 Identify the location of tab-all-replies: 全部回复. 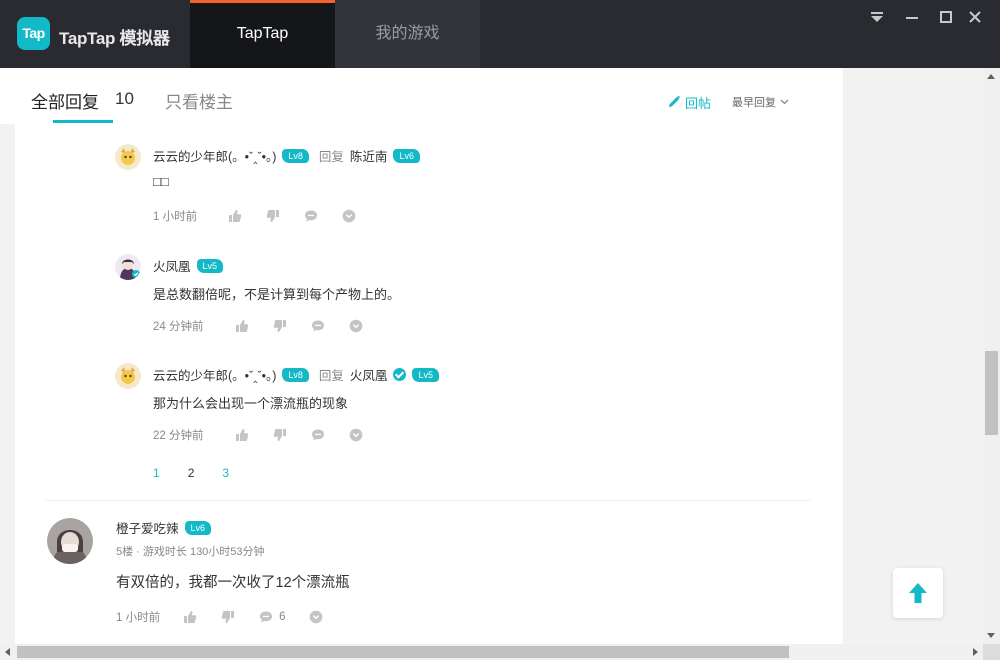
(65, 100).